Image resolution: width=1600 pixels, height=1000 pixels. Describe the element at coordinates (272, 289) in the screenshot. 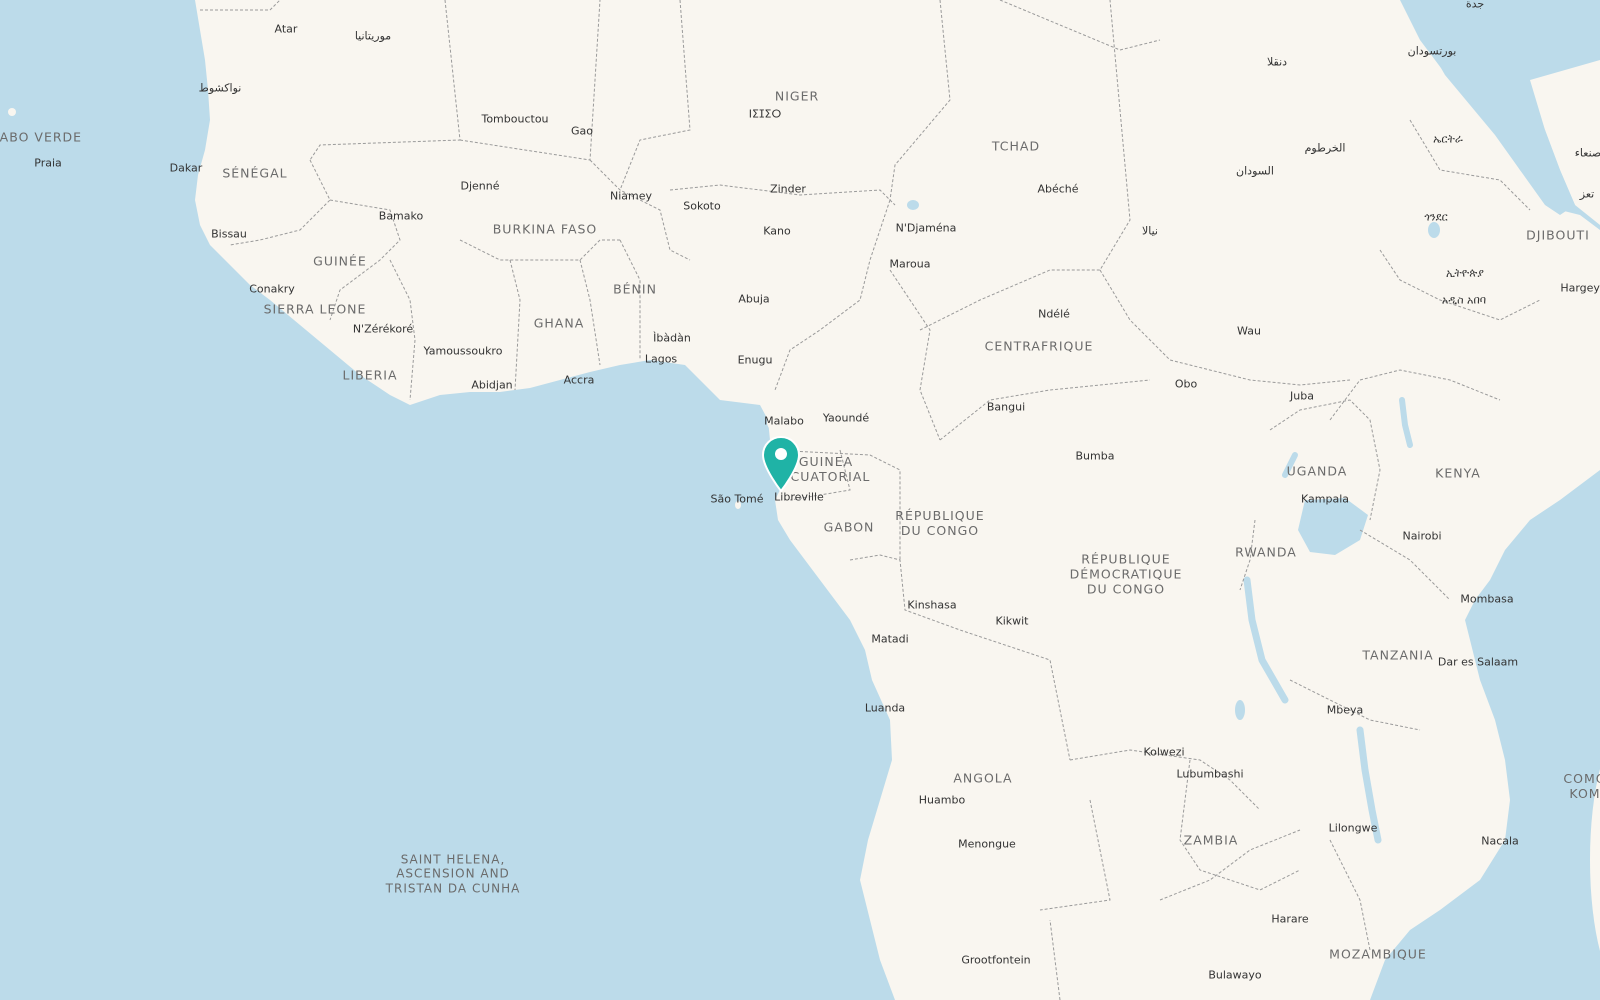

I see `city-label-conakry: Conakry` at that location.